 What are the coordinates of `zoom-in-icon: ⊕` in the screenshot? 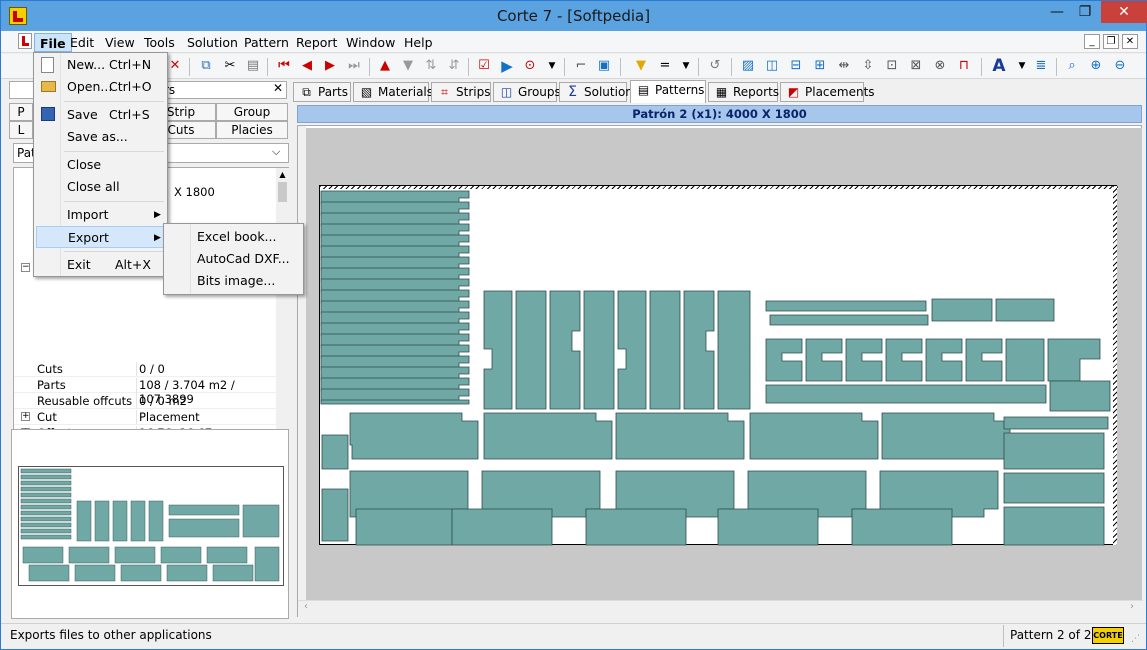 It's located at (1096, 66).